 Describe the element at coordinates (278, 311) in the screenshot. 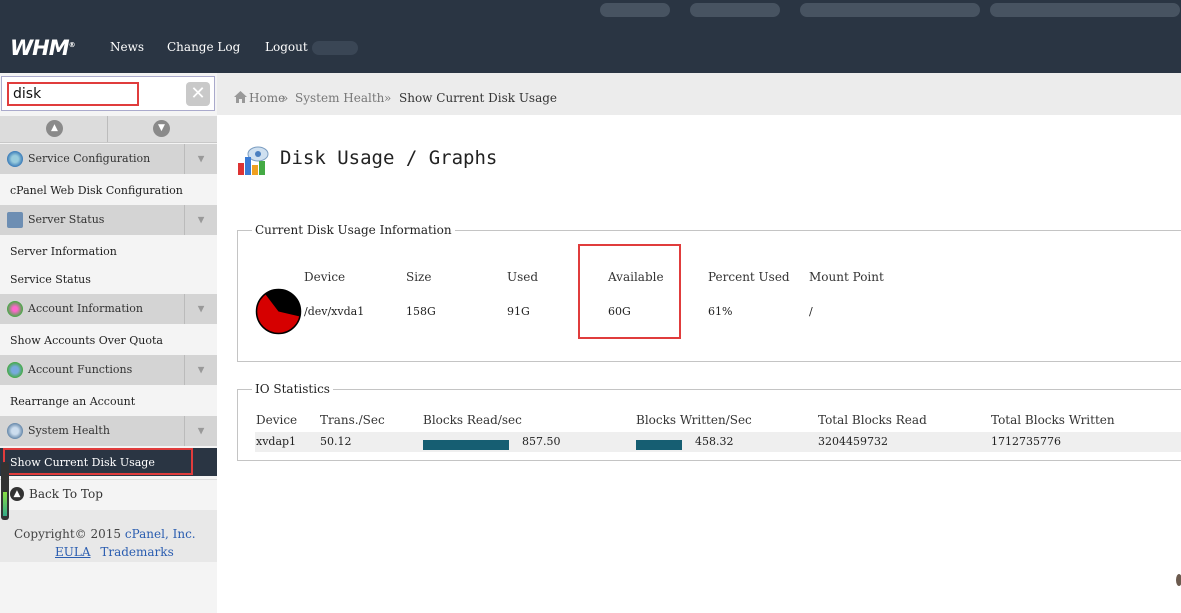

I see `disk-usage-pie` at that location.